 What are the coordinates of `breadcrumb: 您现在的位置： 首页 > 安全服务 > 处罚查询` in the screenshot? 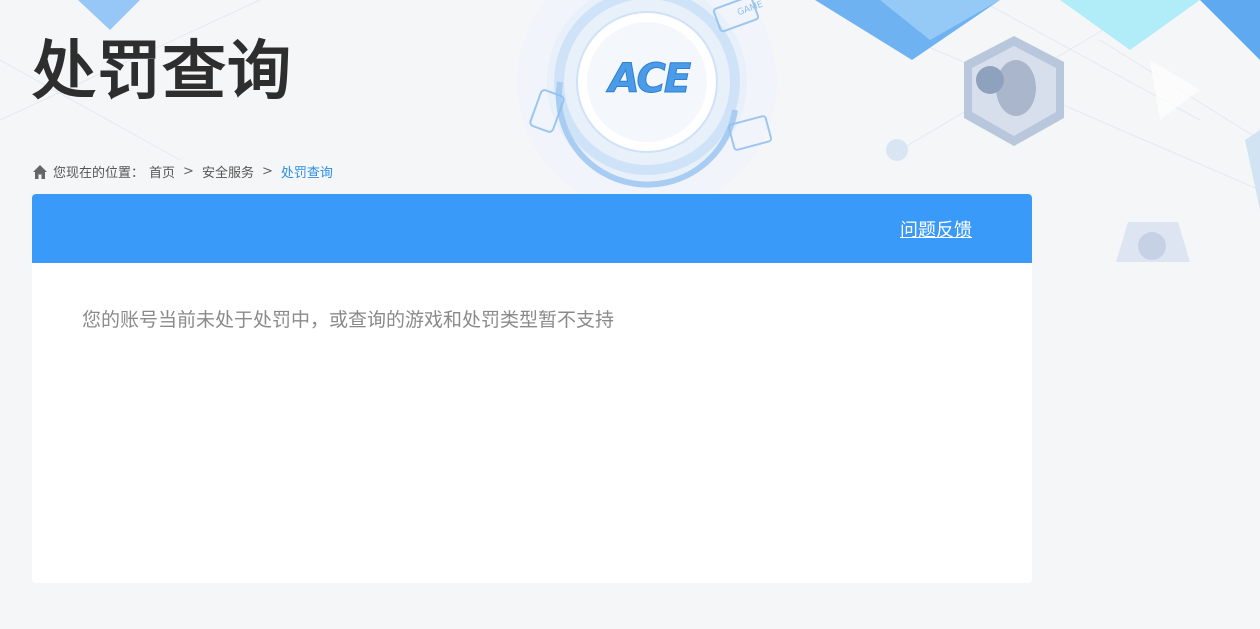 It's located at (182, 171).